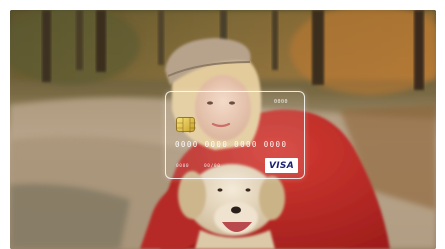  I want to click on chip-icon, so click(186, 125).